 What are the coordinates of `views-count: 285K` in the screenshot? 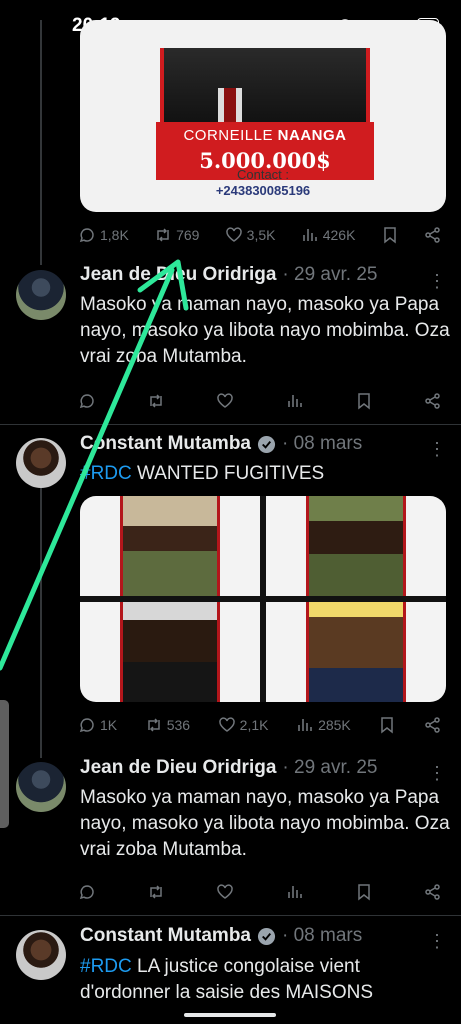 It's located at (334, 725).